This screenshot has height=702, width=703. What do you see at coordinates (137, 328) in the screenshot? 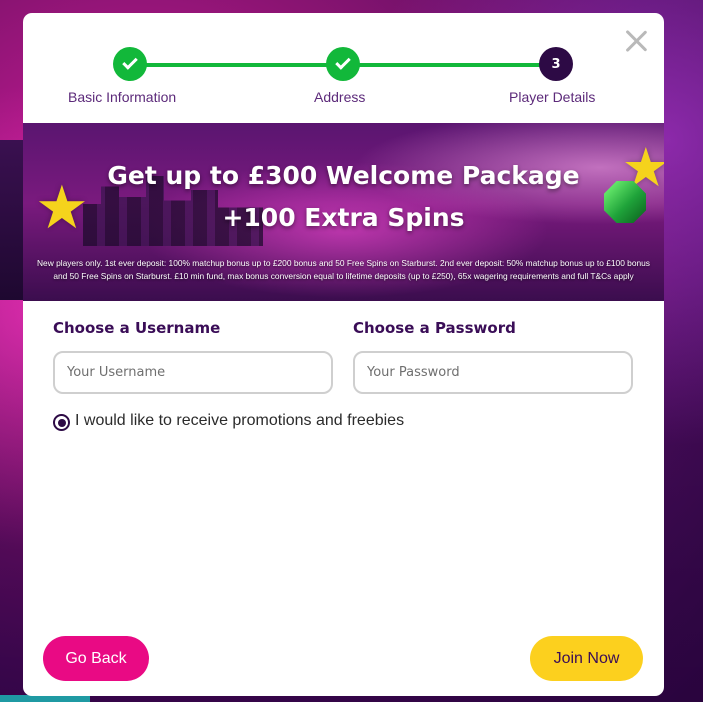
I see `username-label: Choose a Username` at bounding box center [137, 328].